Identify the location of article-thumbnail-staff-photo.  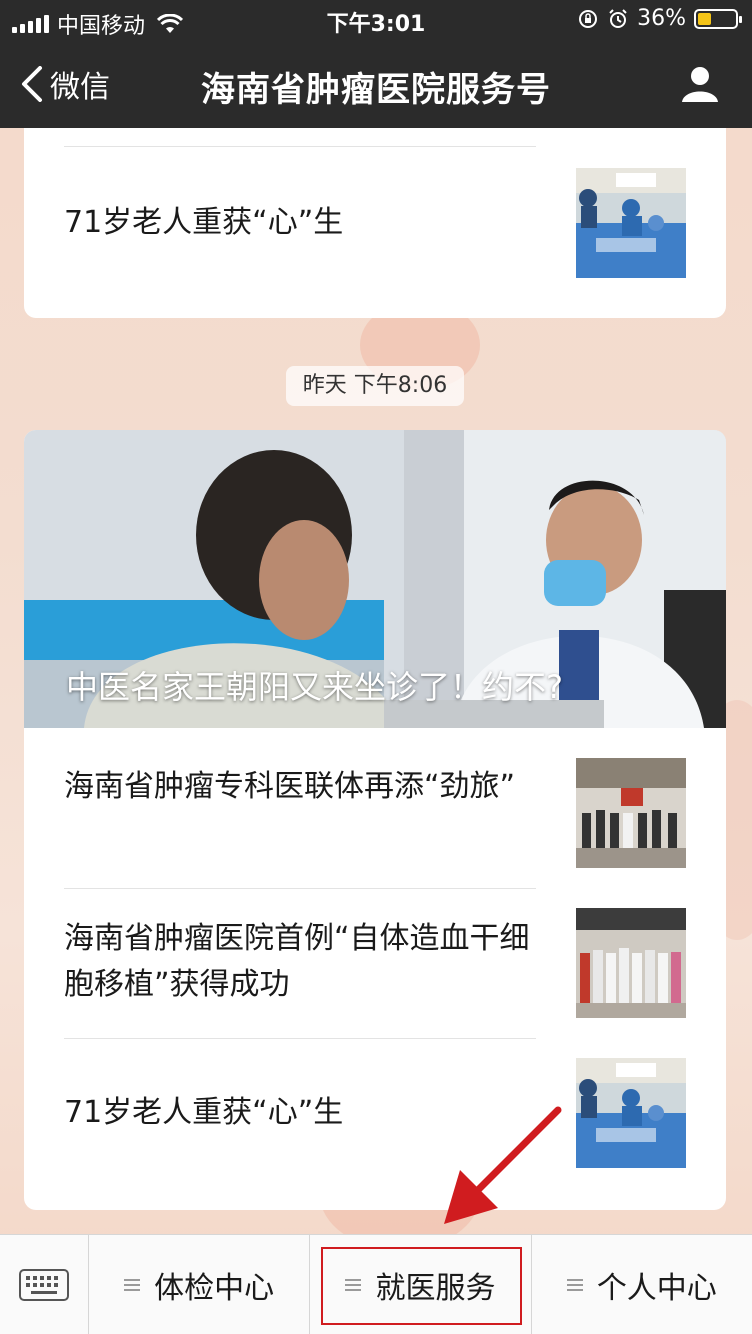
(631, 963).